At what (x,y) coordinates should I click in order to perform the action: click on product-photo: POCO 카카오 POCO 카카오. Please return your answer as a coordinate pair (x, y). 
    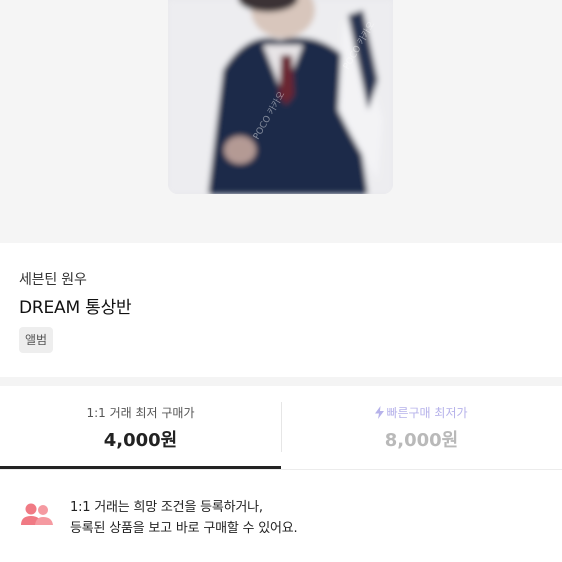
    Looking at the image, I should click on (280, 97).